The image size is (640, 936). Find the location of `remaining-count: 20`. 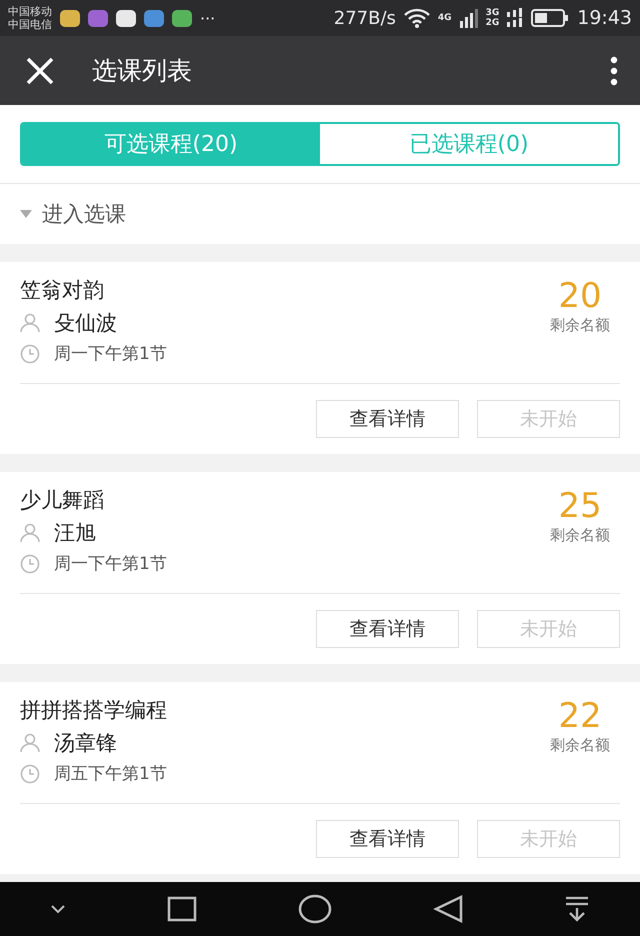

remaining-count: 20 is located at coordinates (580, 296).